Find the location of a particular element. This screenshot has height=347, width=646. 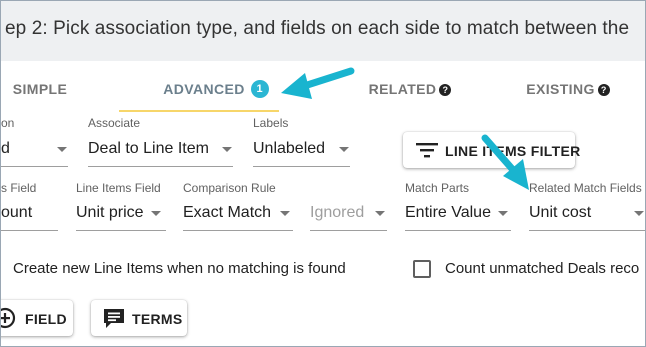

arrow-annotation is located at coordinates (405, 128).